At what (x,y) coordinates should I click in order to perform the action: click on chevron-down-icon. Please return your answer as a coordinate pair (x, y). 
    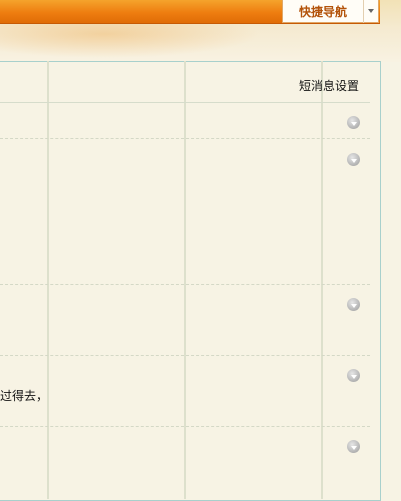
    Looking at the image, I should click on (370, 11).